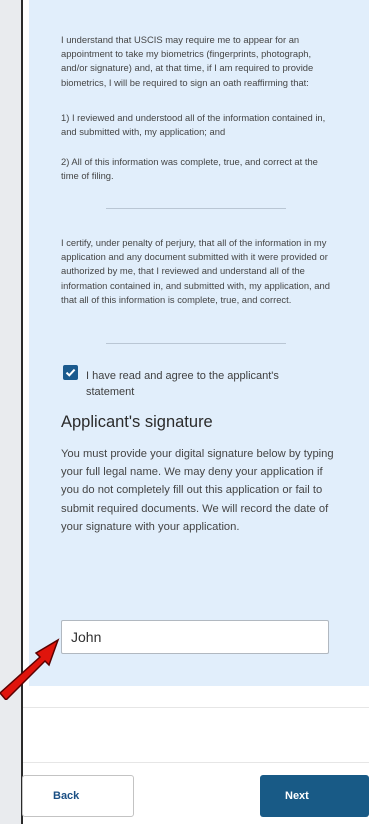  Describe the element at coordinates (137, 422) in the screenshot. I see `signature-heading: Applicant's signature` at that location.